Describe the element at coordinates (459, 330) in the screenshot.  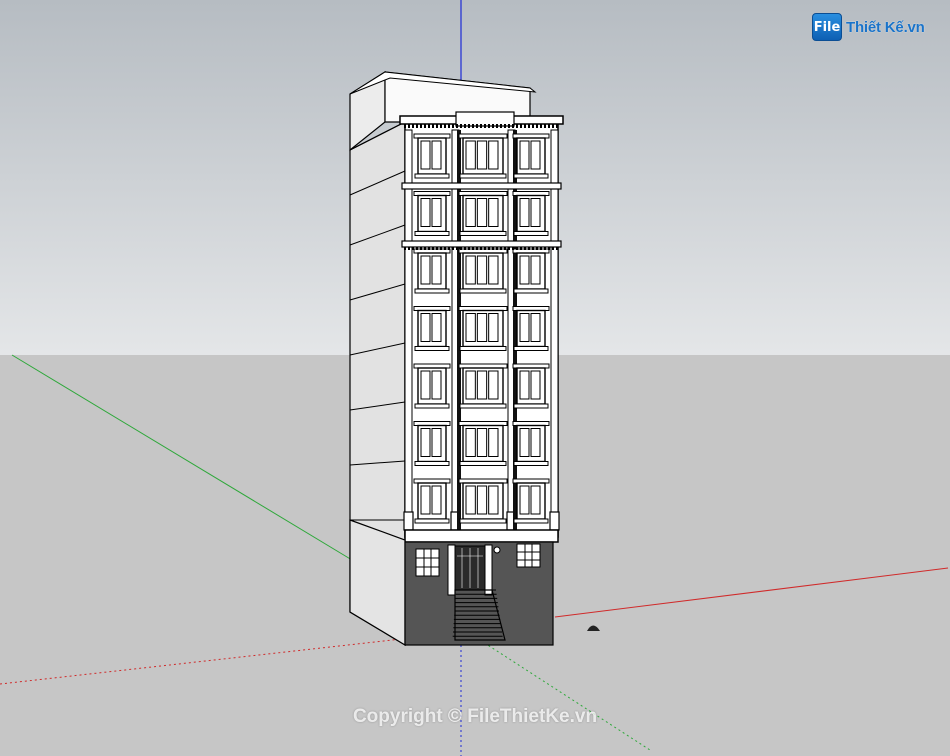
I see `pilaster-shadow` at that location.